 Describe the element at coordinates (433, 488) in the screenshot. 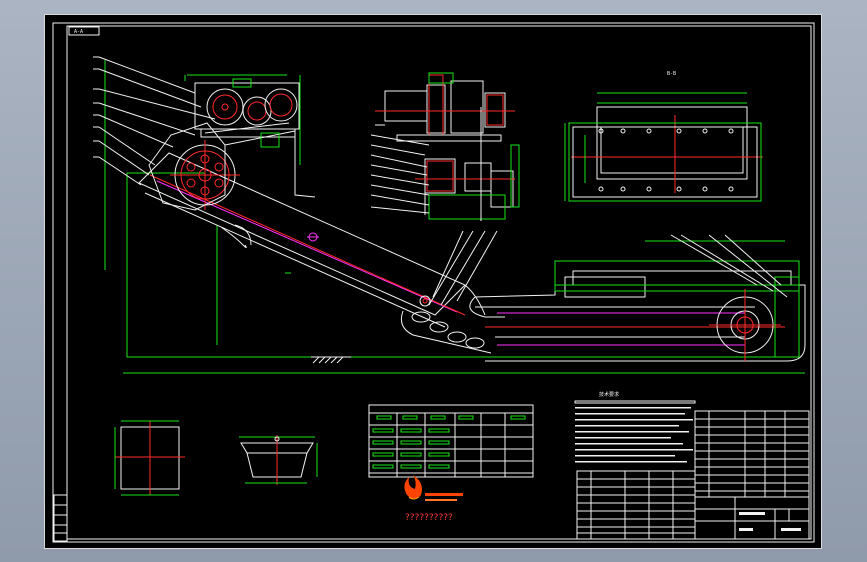

I see `flame-logo-icon` at that location.